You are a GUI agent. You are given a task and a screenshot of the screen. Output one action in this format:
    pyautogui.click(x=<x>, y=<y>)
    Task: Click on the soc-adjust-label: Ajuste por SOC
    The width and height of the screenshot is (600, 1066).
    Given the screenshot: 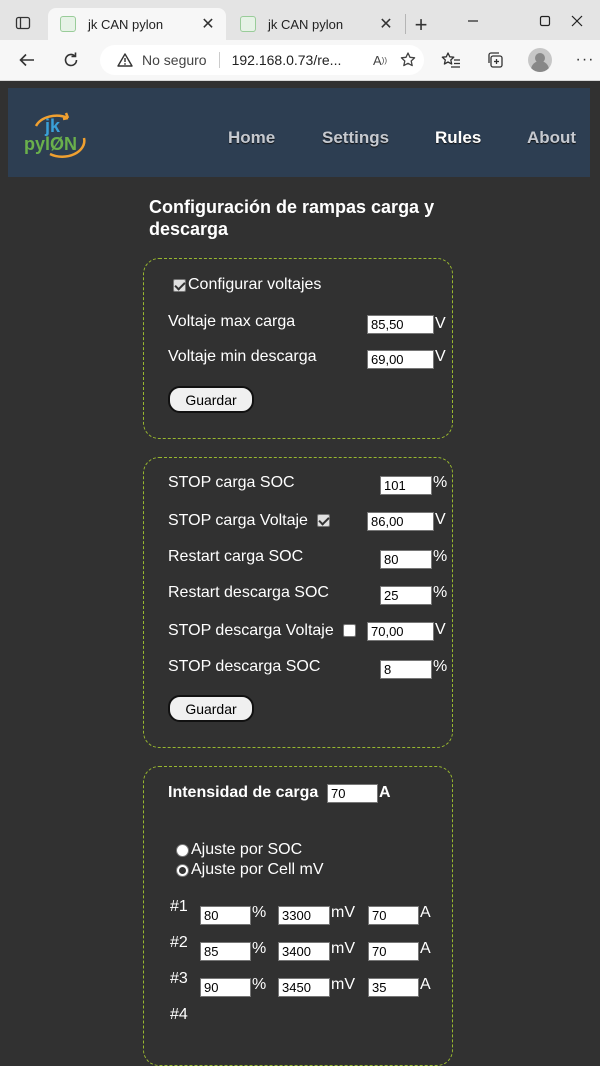 What is the action you would take?
    pyautogui.click(x=247, y=849)
    